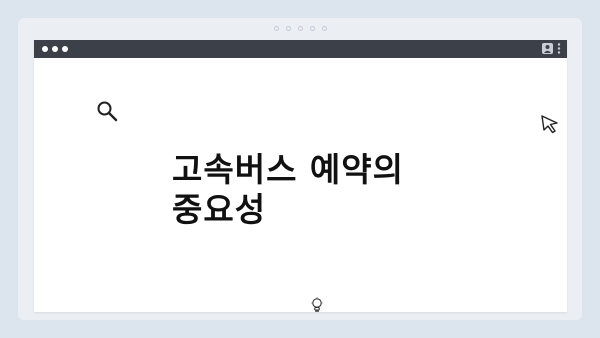  What do you see at coordinates (559, 48) in the screenshot?
I see `kebab-menu-icon` at bounding box center [559, 48].